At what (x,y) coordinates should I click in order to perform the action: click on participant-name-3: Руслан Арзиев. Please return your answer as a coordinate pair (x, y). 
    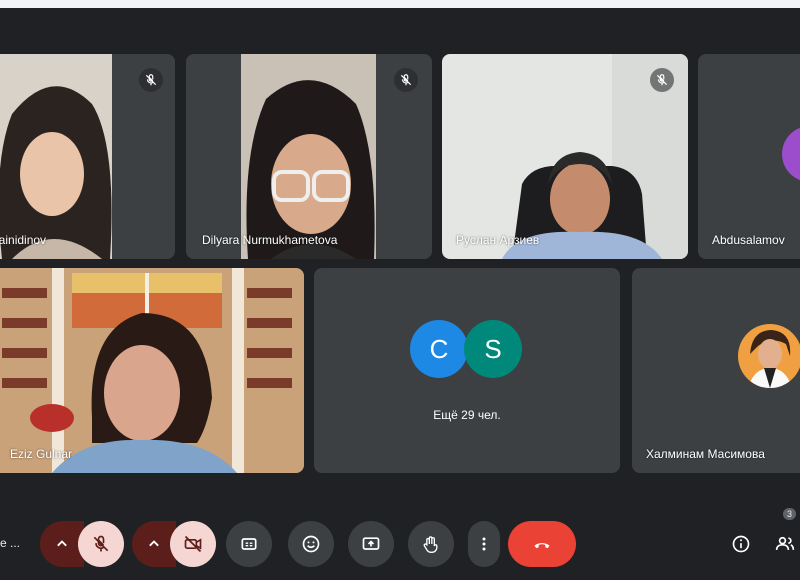
    Looking at the image, I should click on (498, 240).